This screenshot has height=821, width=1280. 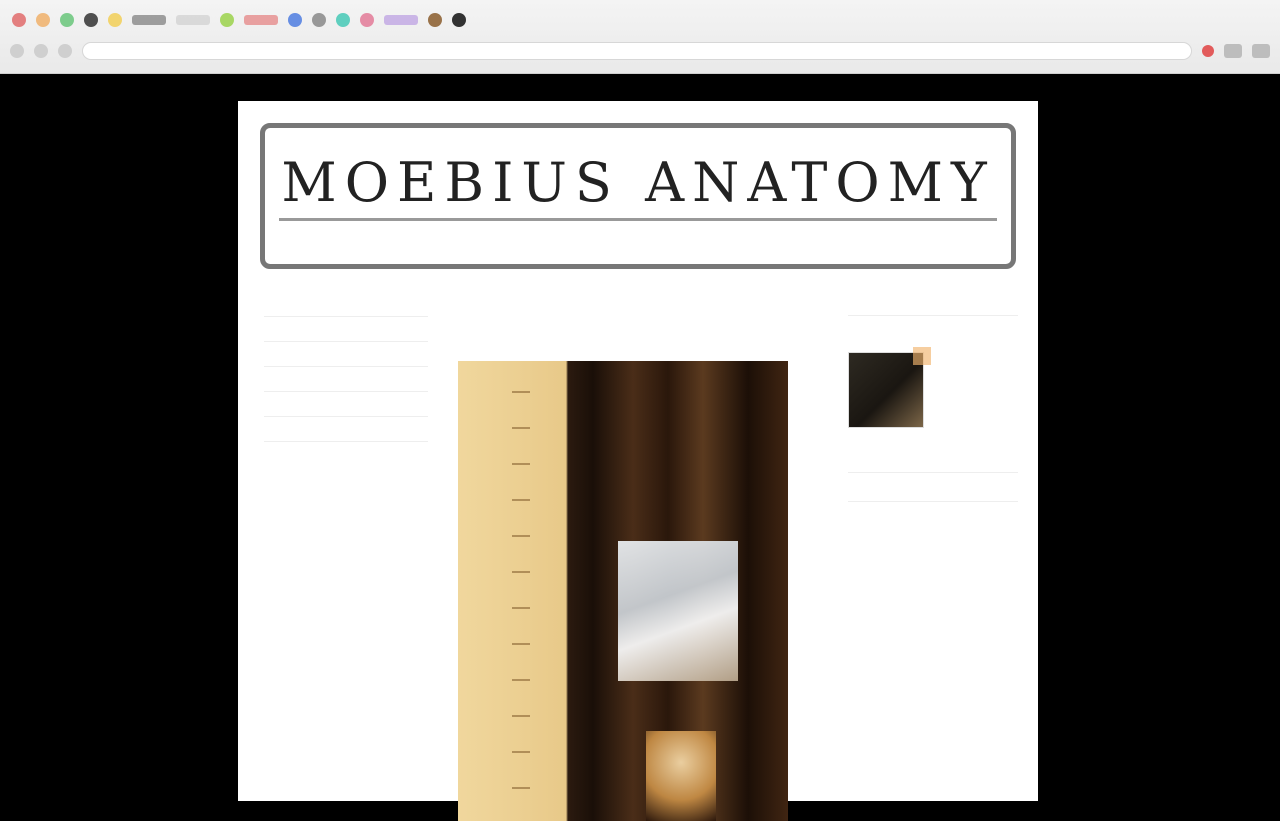 I want to click on header-divider, so click(x=638, y=219).